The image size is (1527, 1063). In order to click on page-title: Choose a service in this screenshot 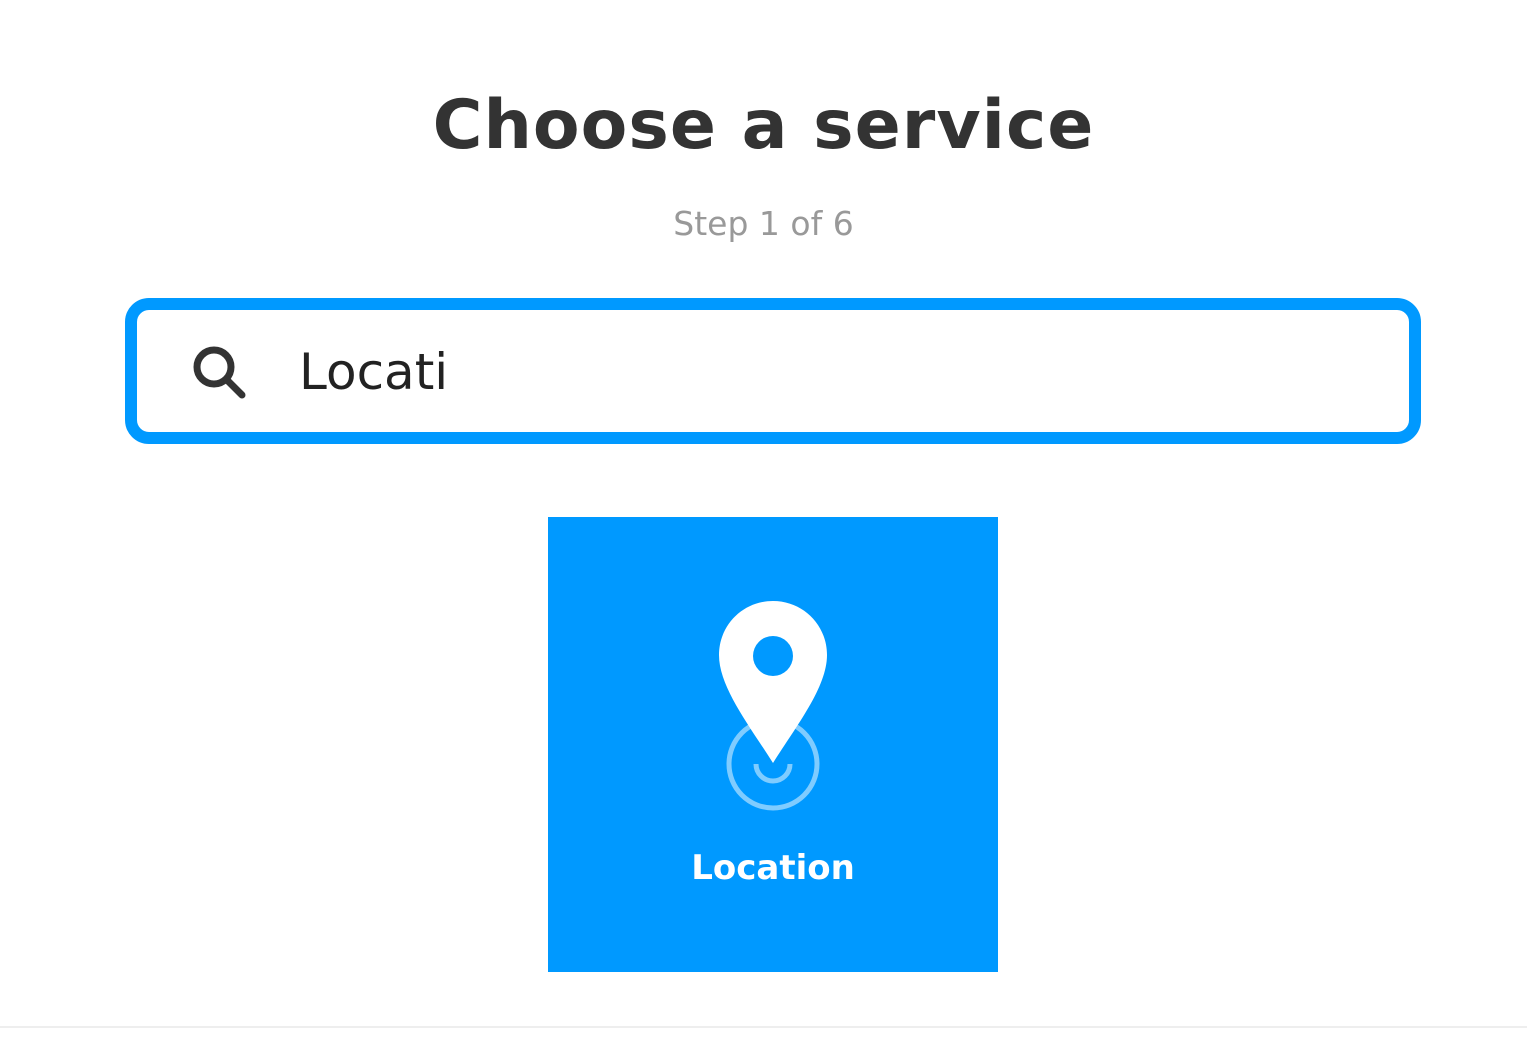, I will do `click(763, 125)`.